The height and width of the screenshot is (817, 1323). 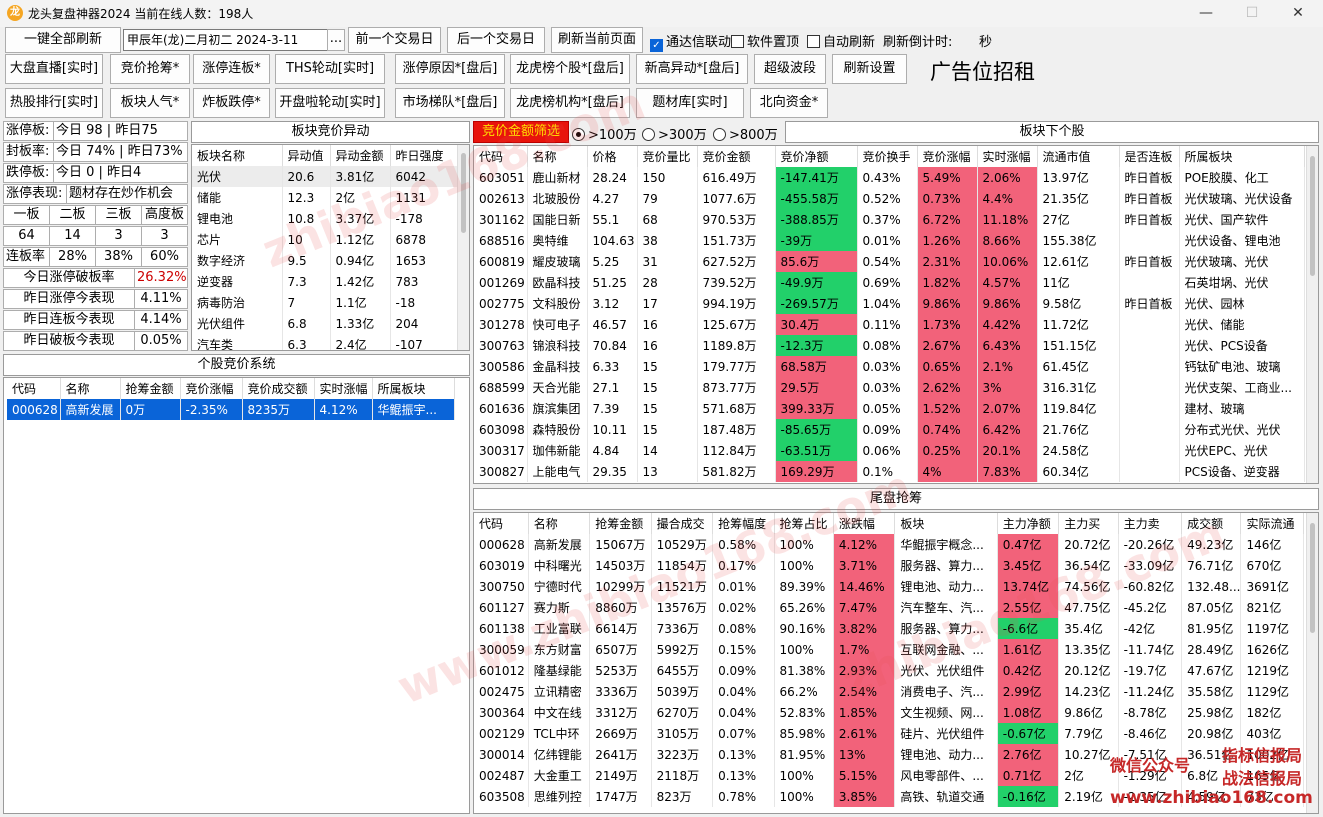 What do you see at coordinates (325, 342) in the screenshot?
I see `table-row: 汽车类 6.3 2.4亿 -107` at bounding box center [325, 342].